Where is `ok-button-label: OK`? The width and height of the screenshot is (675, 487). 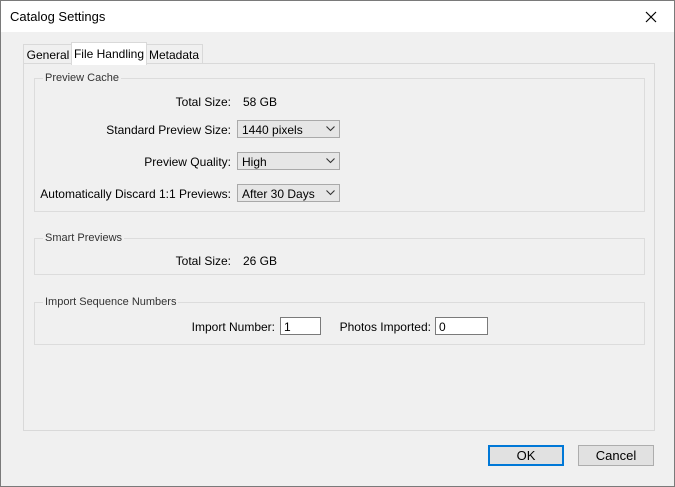 ok-button-label: OK is located at coordinates (526, 455).